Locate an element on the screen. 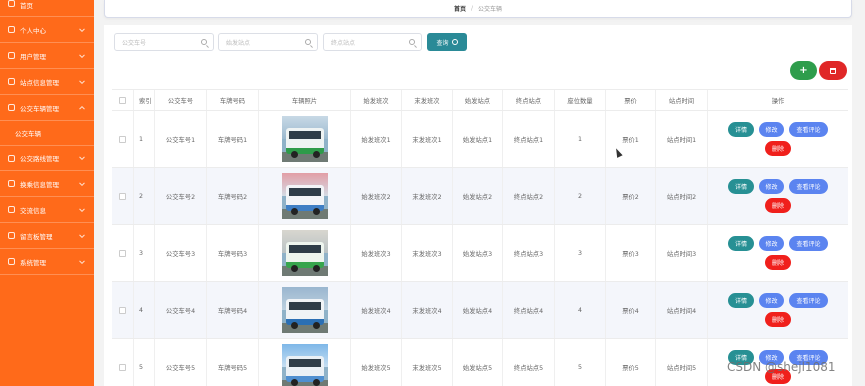  cell-start-station: 始发站点2 is located at coordinates (478, 196).